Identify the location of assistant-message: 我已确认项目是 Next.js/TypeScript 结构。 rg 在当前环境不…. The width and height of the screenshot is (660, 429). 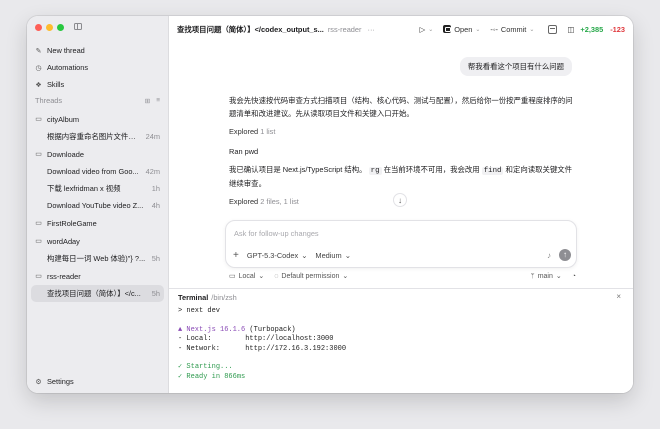
(401, 176).